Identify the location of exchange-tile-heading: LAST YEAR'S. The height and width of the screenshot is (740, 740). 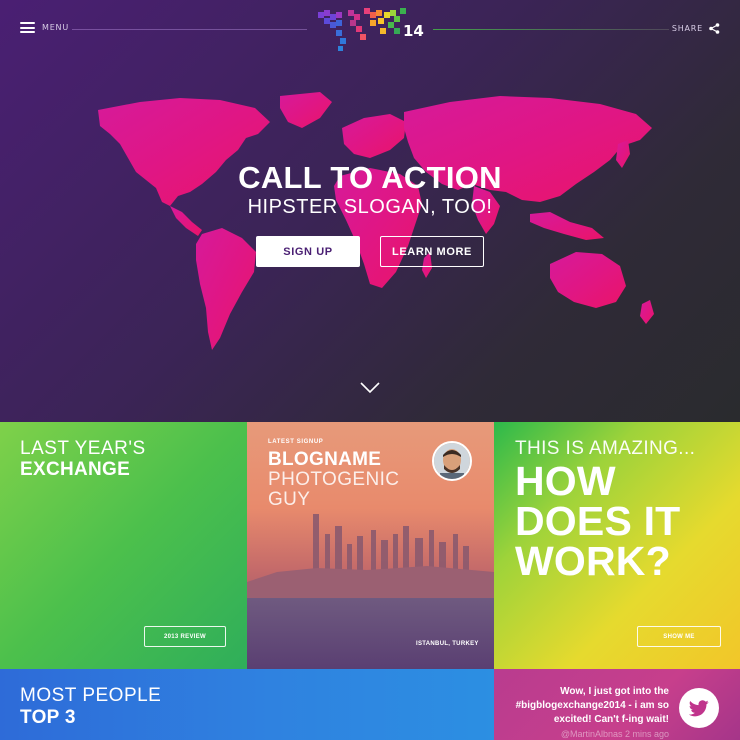
(83, 448).